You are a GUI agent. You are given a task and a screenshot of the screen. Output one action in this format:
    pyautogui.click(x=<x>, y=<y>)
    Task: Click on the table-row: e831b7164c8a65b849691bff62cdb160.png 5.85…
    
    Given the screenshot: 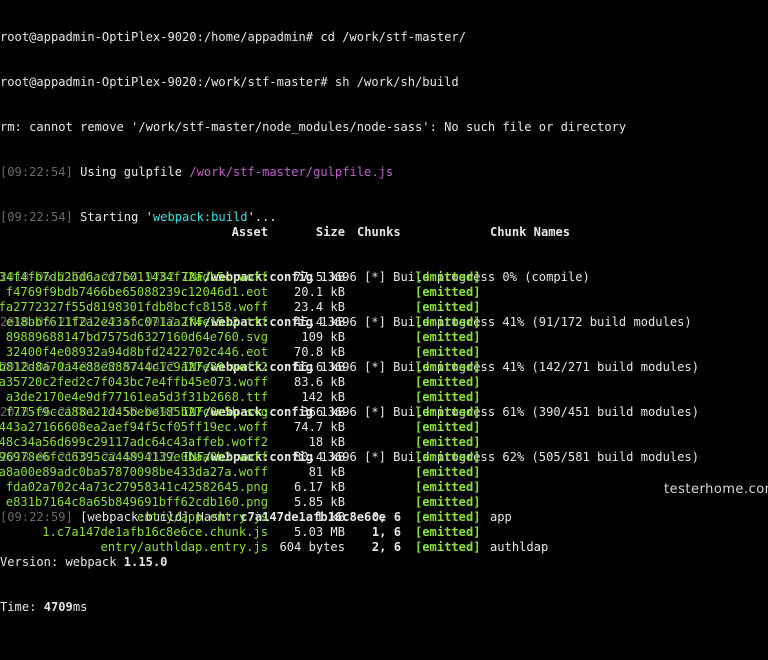 What is the action you would take?
    pyautogui.click(x=384, y=502)
    